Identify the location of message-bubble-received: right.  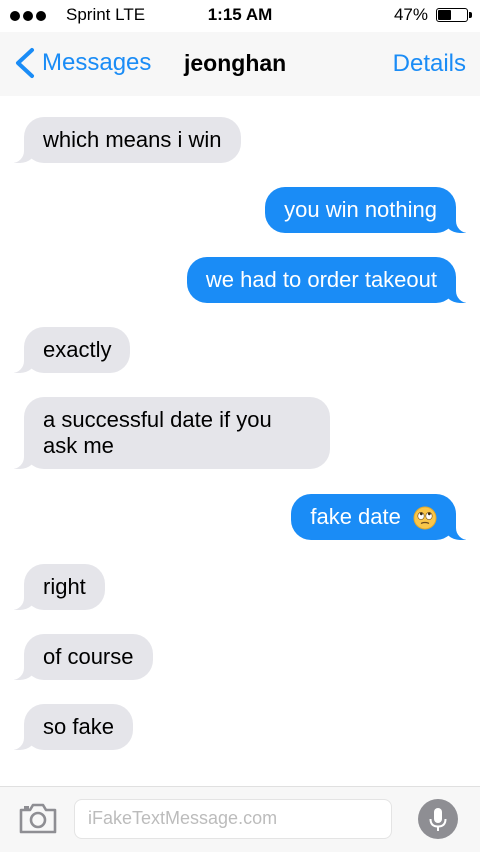
(57, 587).